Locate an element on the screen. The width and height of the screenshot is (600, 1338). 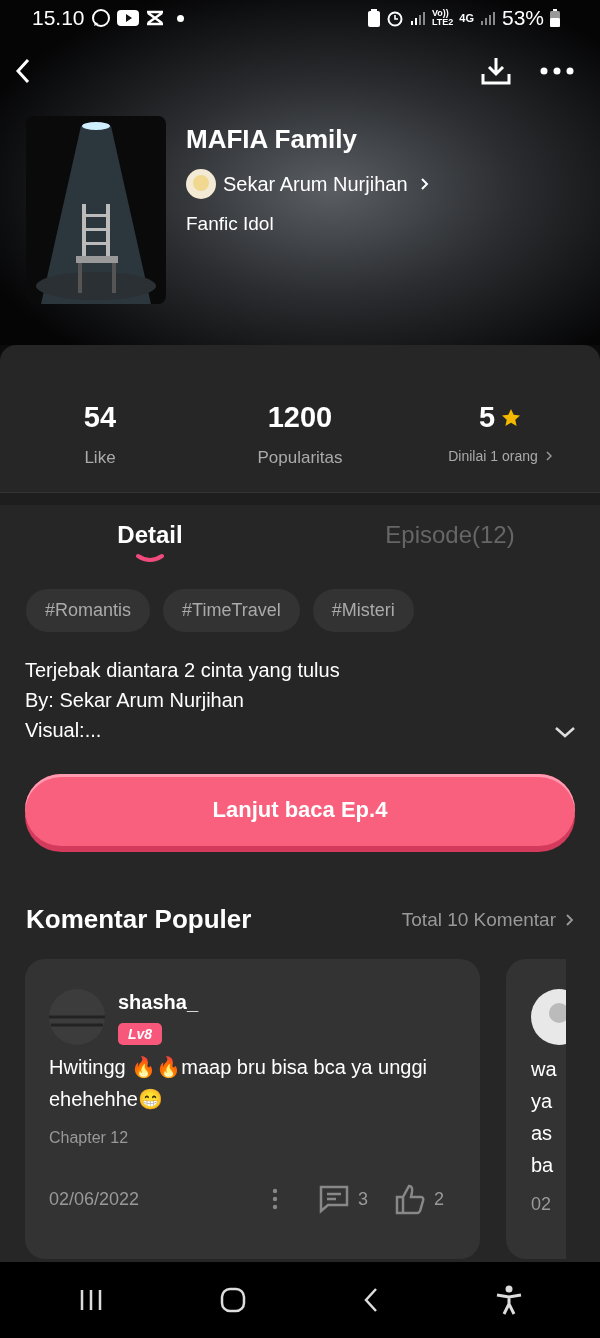
stat-label: Popularitas is located at coordinates (300, 458).